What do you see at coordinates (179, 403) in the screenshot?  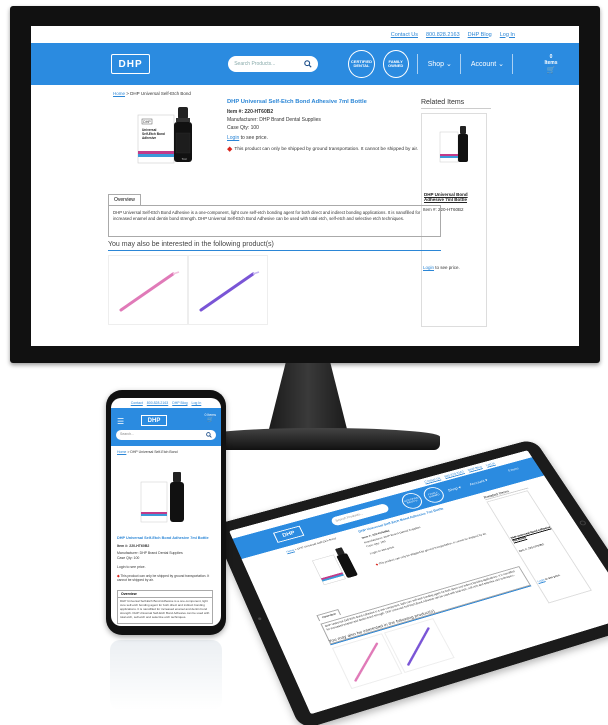 I see `phone-blog-link: DHP Blog` at bounding box center [179, 403].